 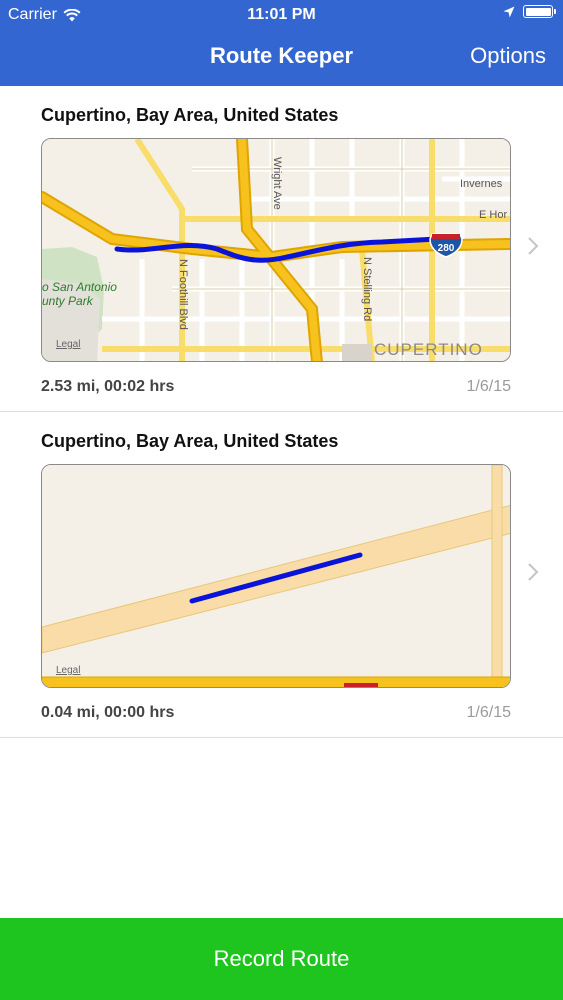 I want to click on status-bar: Carrier 11:01 PM, so click(x=281, y=15).